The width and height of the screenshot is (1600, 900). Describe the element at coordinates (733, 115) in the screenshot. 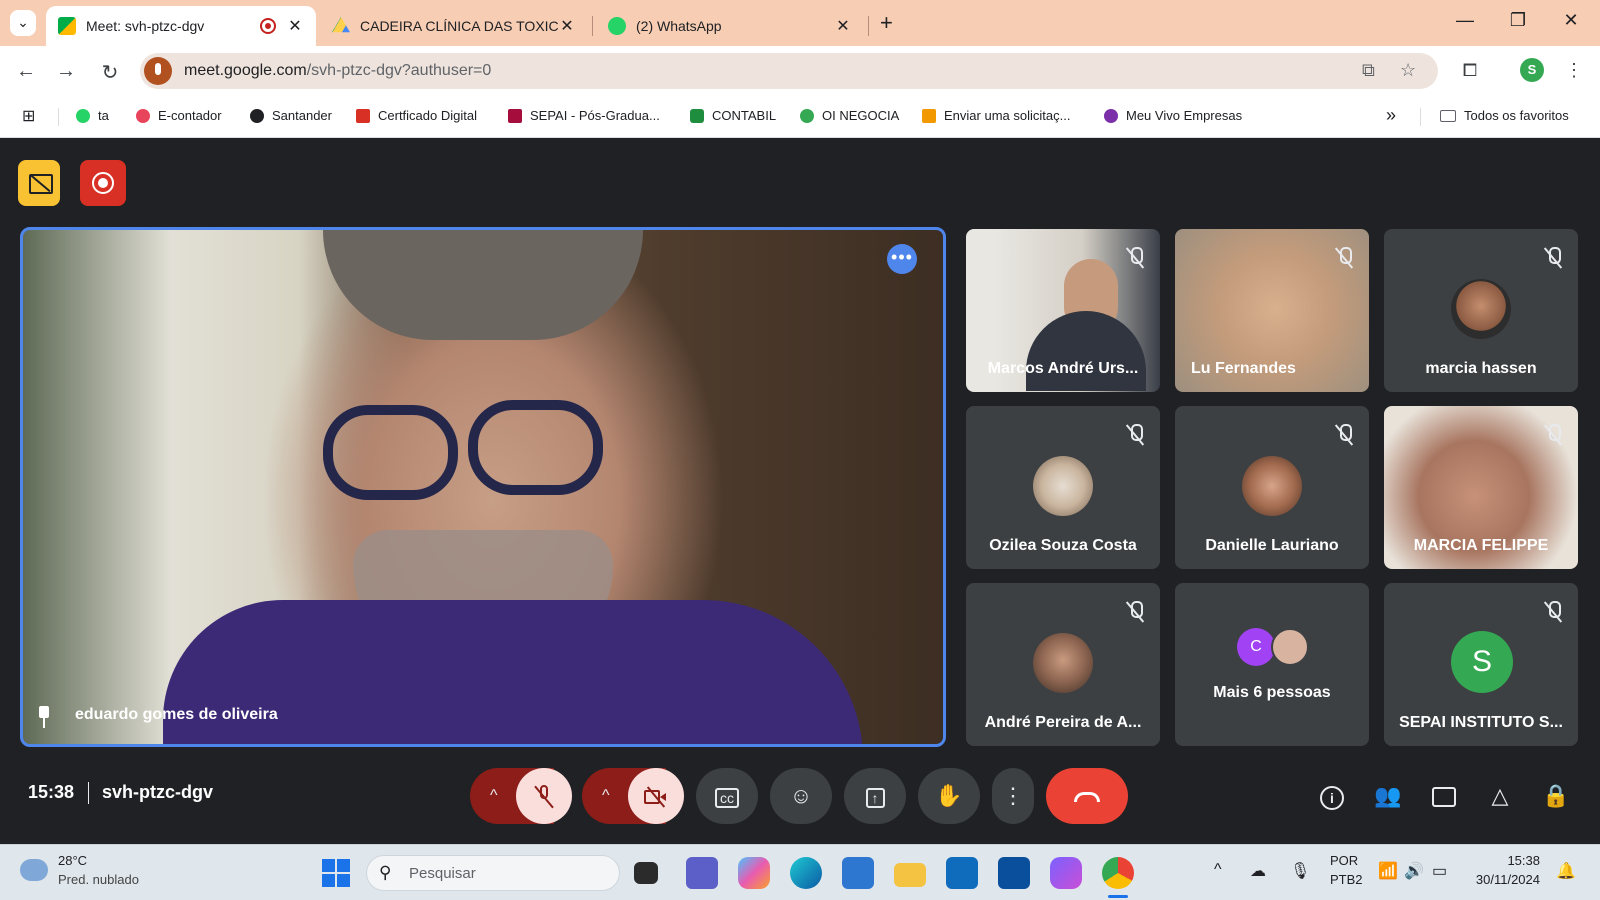

I see `bookmark-contabil: CONTABIL` at that location.